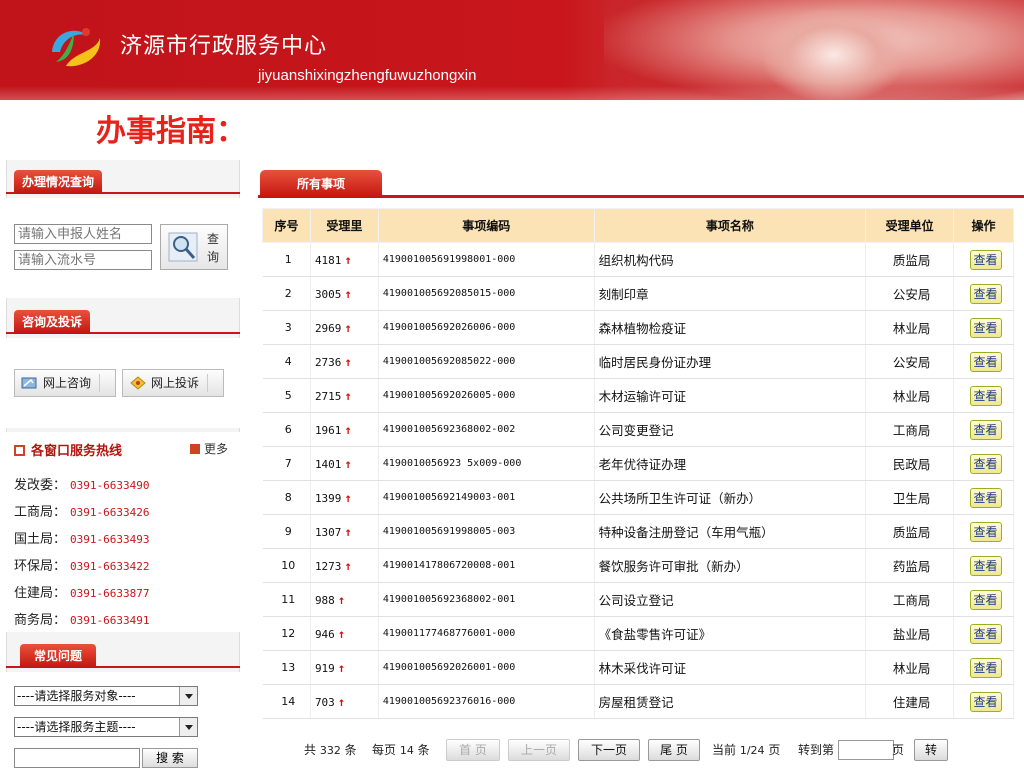 The width and height of the screenshot is (1024, 768). Describe the element at coordinates (638, 429) in the screenshot. I see `table-row: 6 1961 ↑ 419001005692368002-002 公司变更登记 工商局 查看` at that location.